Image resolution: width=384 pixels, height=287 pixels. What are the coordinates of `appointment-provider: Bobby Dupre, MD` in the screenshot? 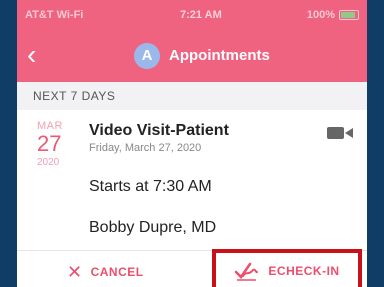 It's located at (153, 227).